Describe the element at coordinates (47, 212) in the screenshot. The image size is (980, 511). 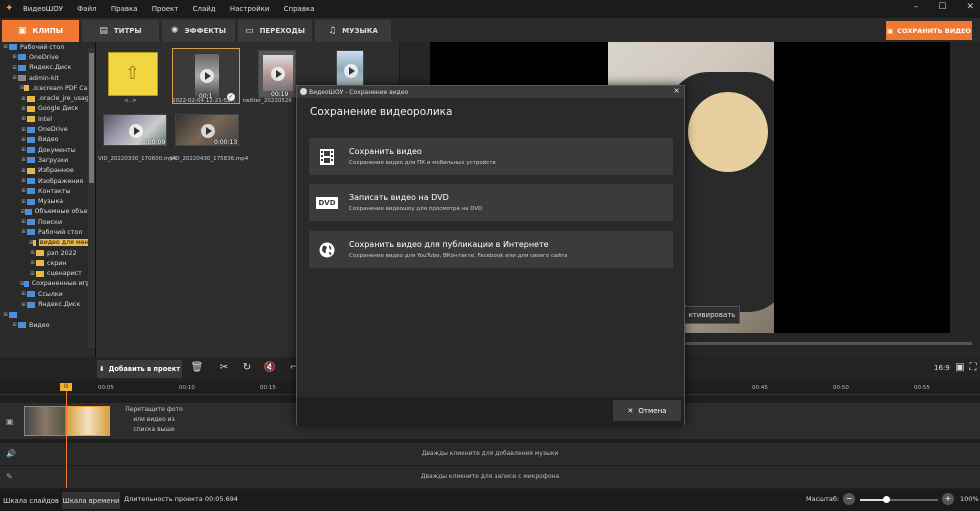
I see `tree-item: ⊞ Объемные объект` at that location.